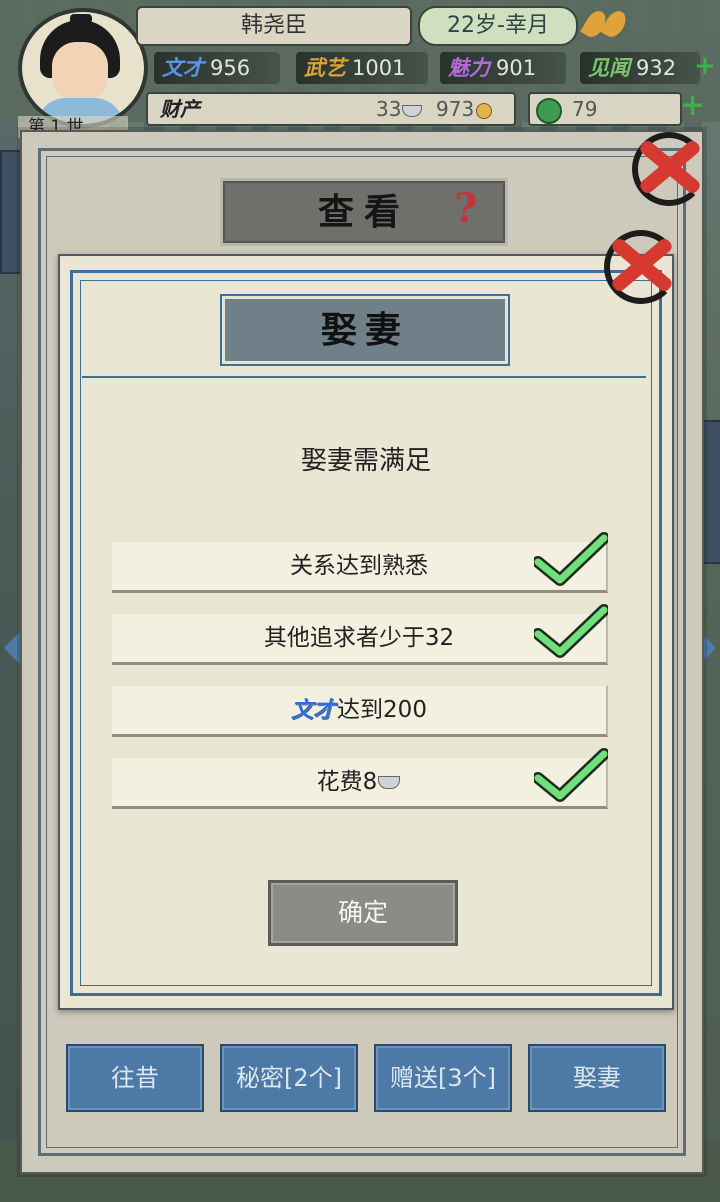  Describe the element at coordinates (597, 1078) in the screenshot. I see `tab-marry: 娶妻` at that location.